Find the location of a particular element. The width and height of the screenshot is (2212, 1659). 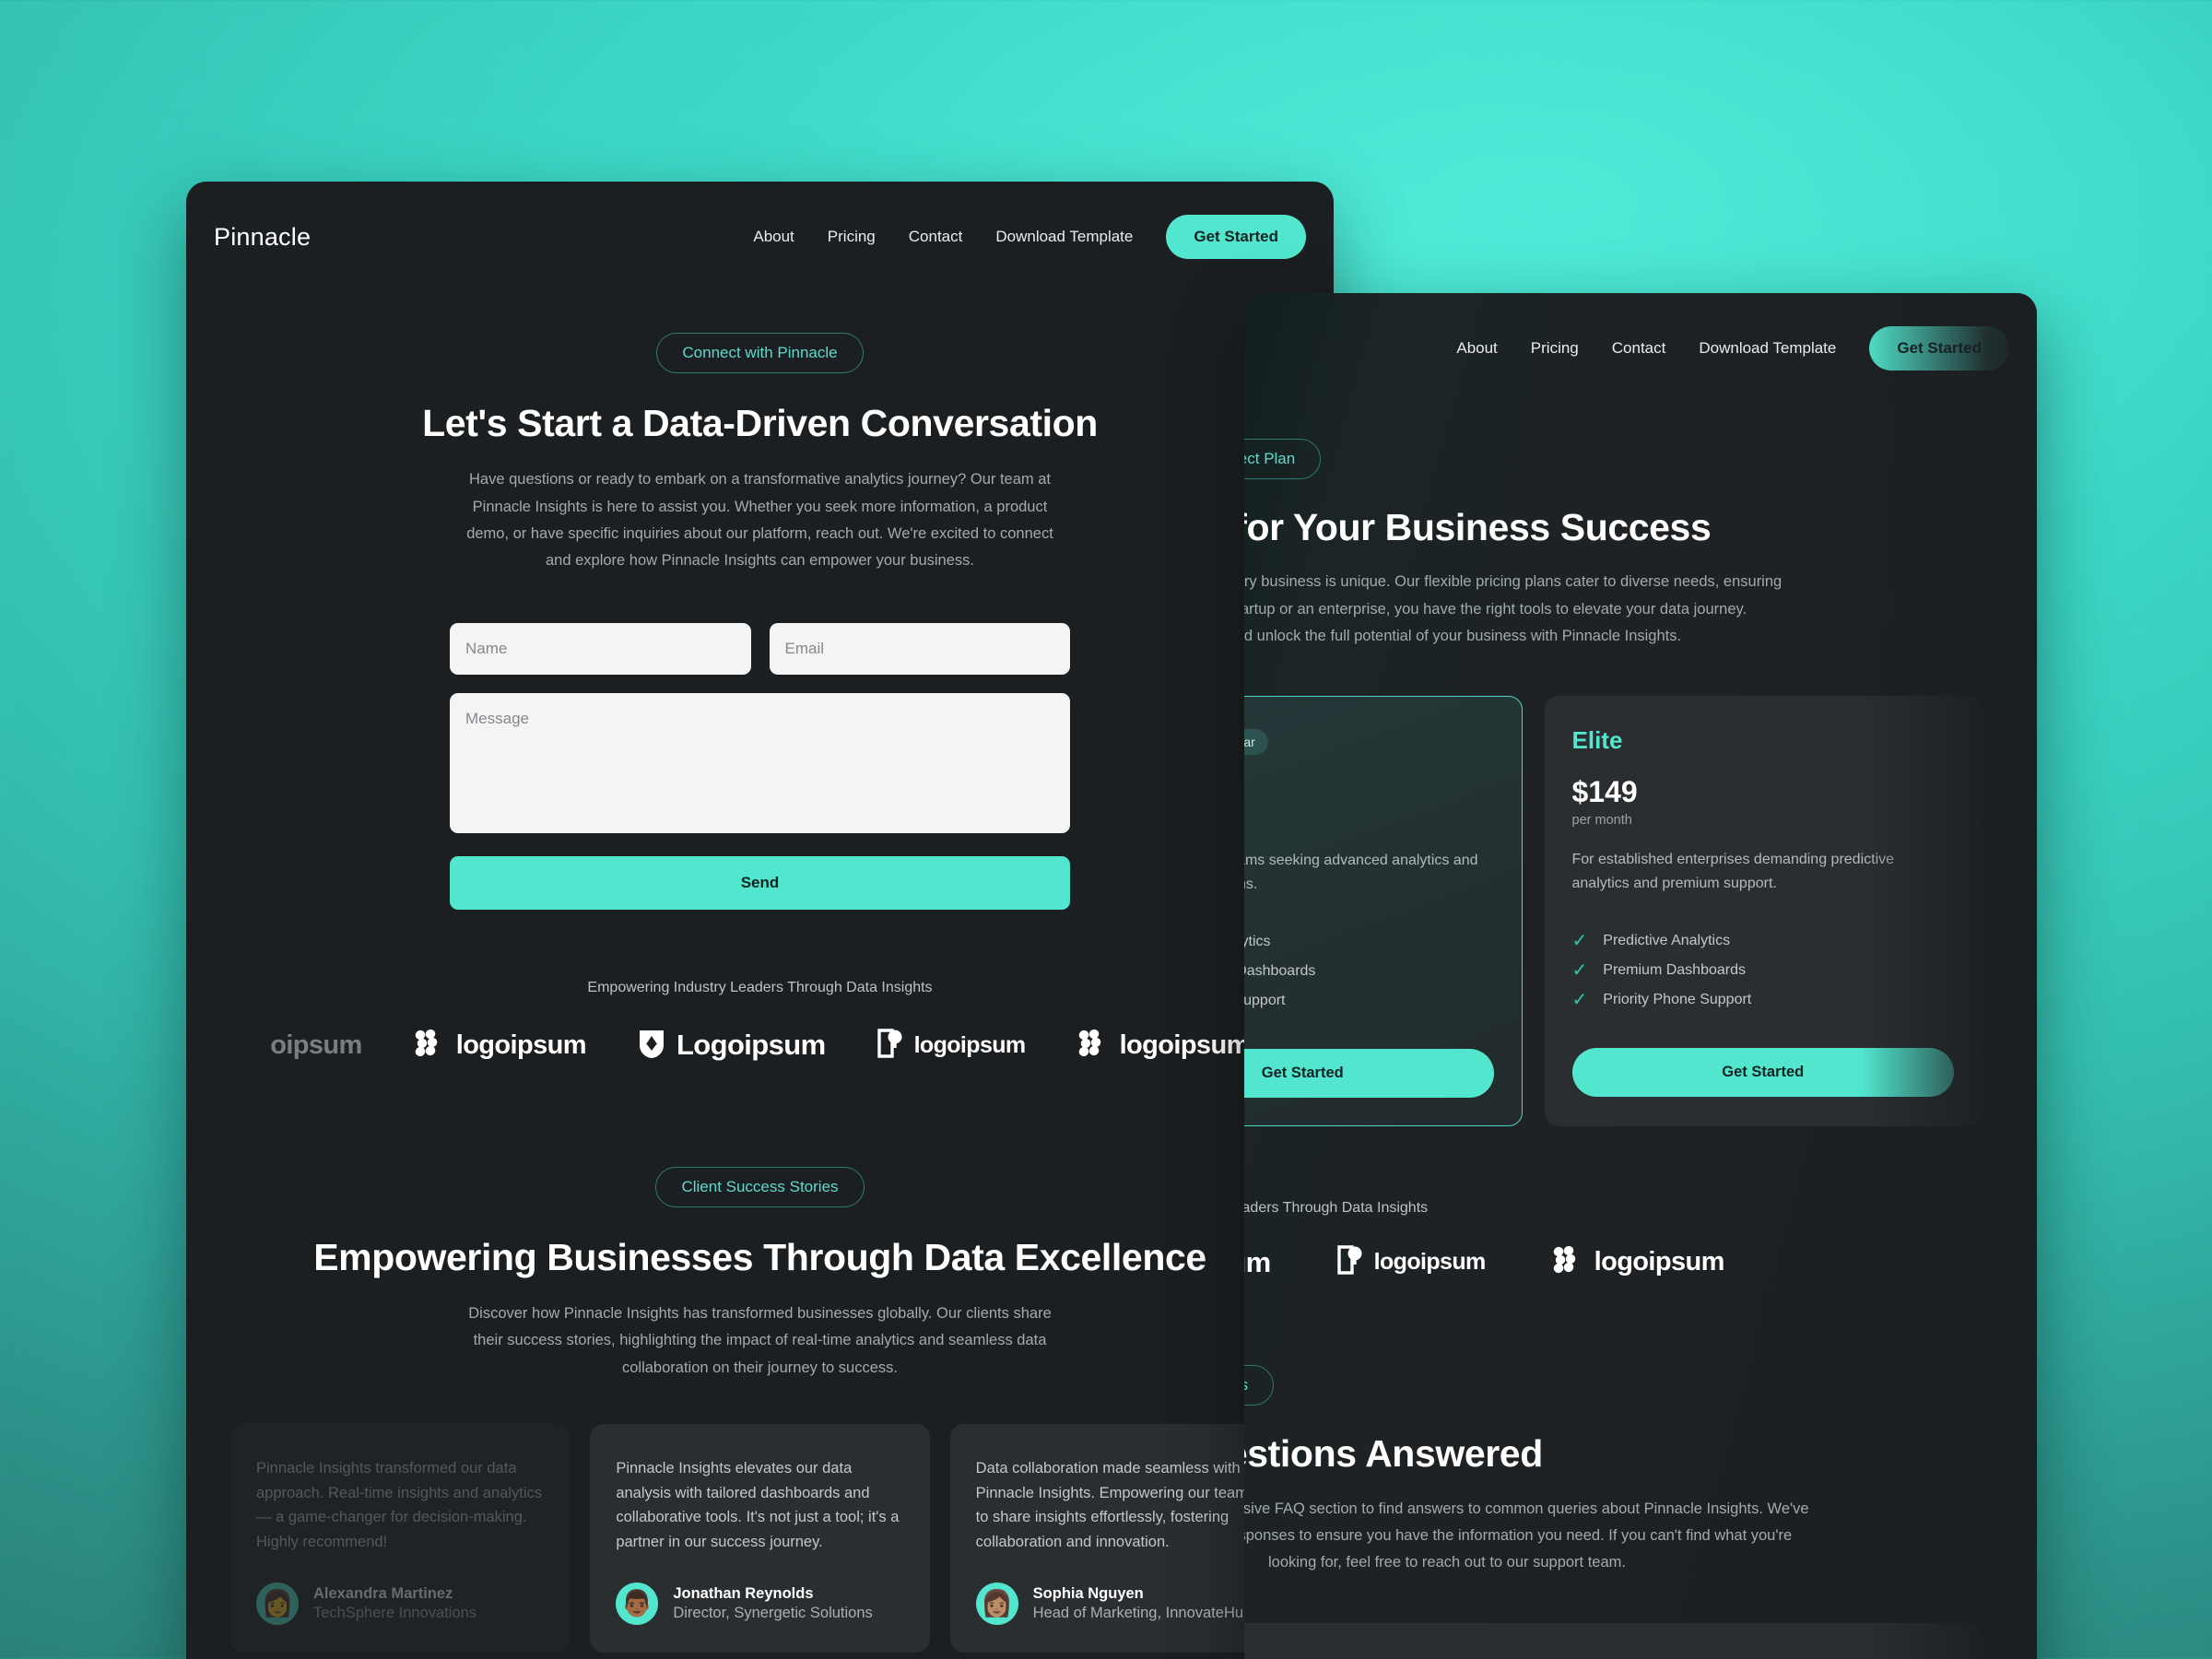

feature-label: Customizable Dashboards is located at coordinates (1280, 971).